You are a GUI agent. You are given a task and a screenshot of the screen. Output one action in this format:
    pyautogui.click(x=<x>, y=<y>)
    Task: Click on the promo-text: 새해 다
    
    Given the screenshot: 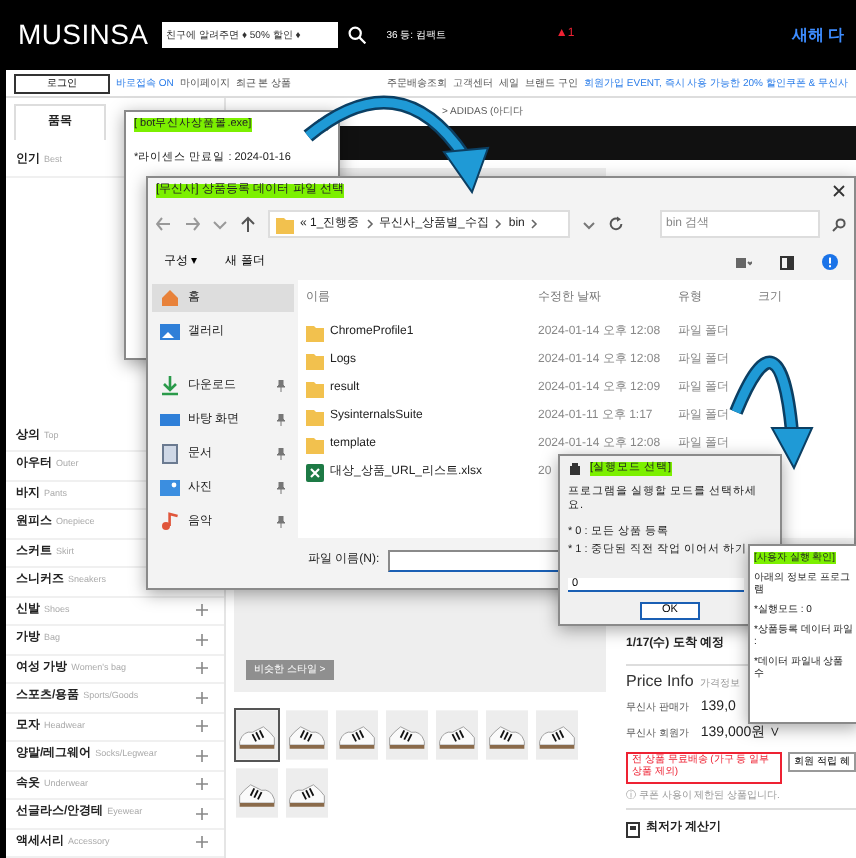 What is the action you would take?
    pyautogui.click(x=817, y=35)
    